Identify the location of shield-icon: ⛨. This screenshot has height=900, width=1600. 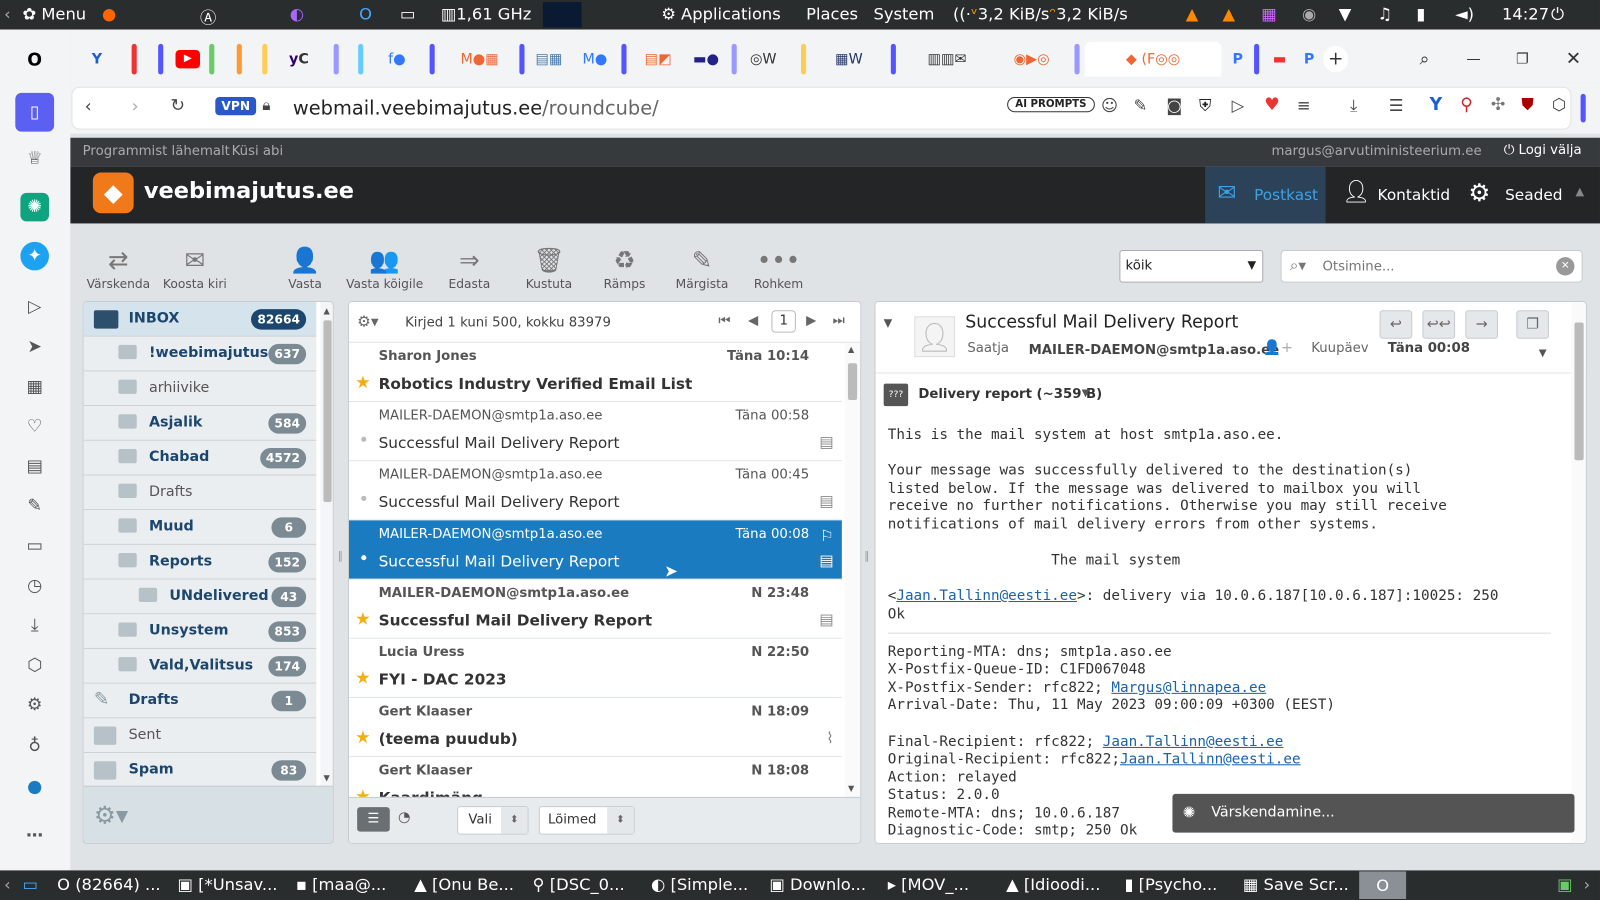
(1205, 106).